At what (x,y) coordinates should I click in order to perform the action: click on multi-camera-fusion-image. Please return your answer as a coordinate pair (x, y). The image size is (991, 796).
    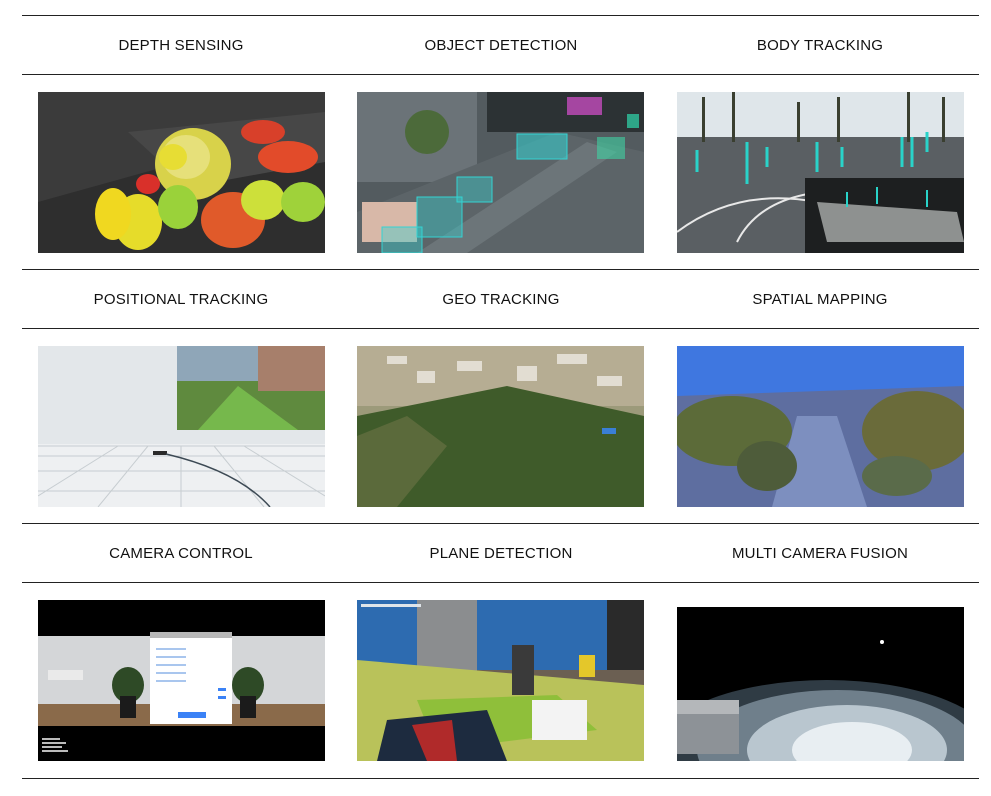
    Looking at the image, I should click on (820, 680).